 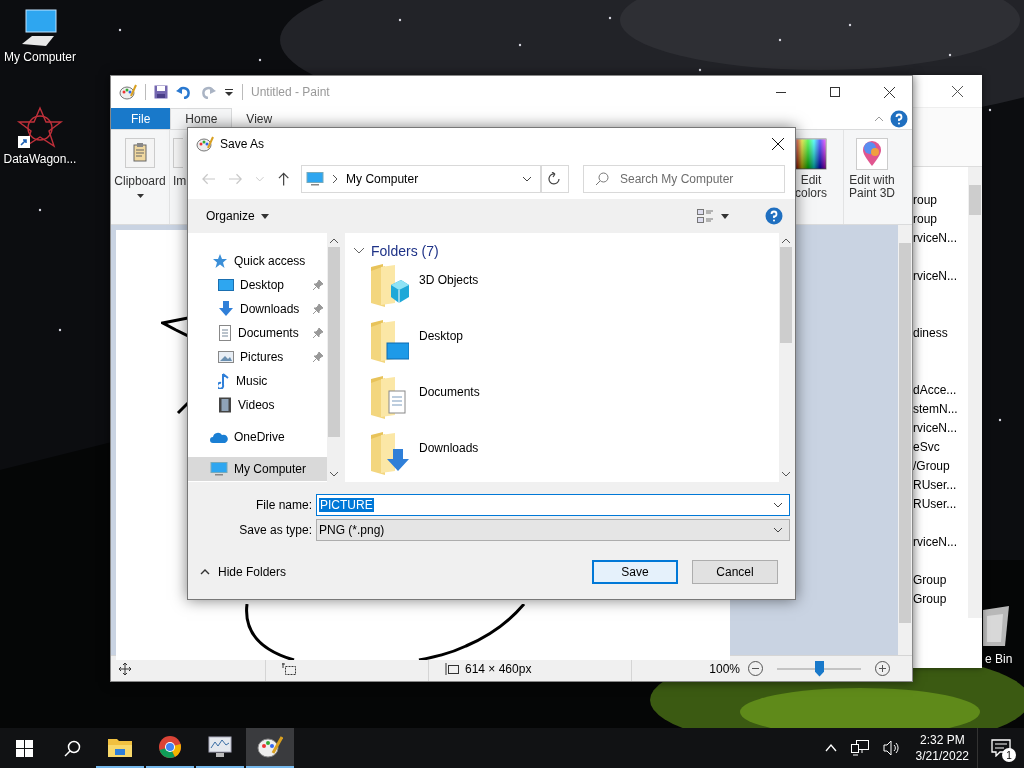 What do you see at coordinates (141, 118) in the screenshot?
I see `ribbon-tab: File` at bounding box center [141, 118].